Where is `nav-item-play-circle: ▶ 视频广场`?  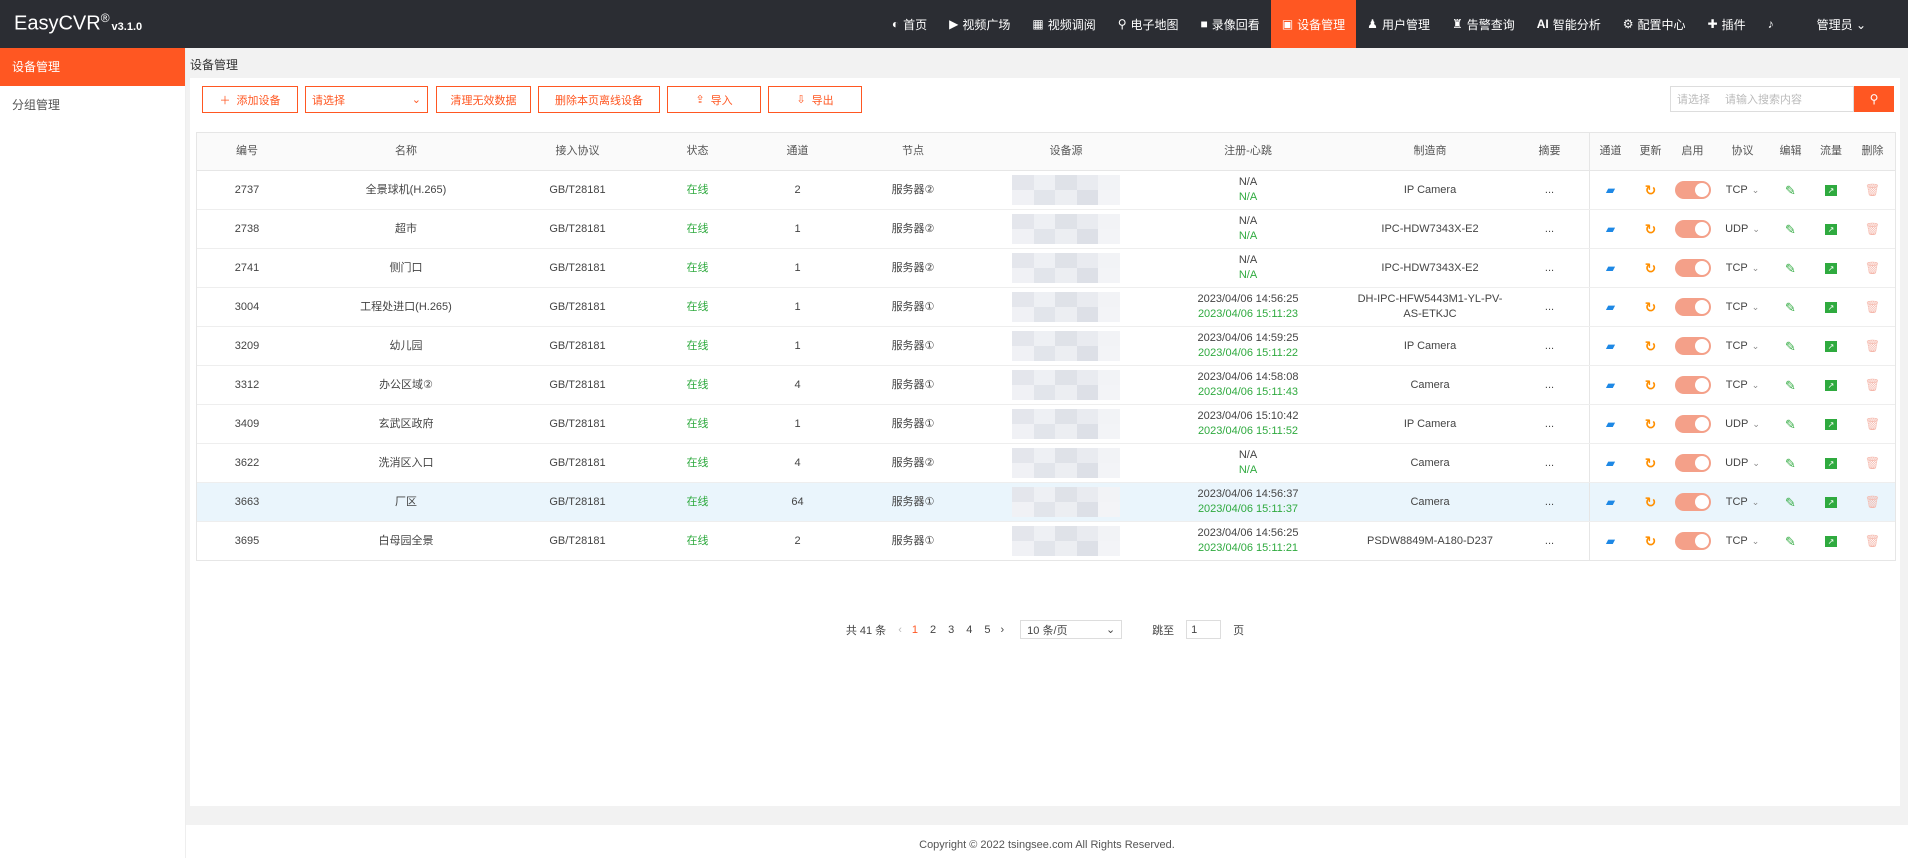
nav-item-play-circle: ▶ 视频广场 is located at coordinates (979, 24).